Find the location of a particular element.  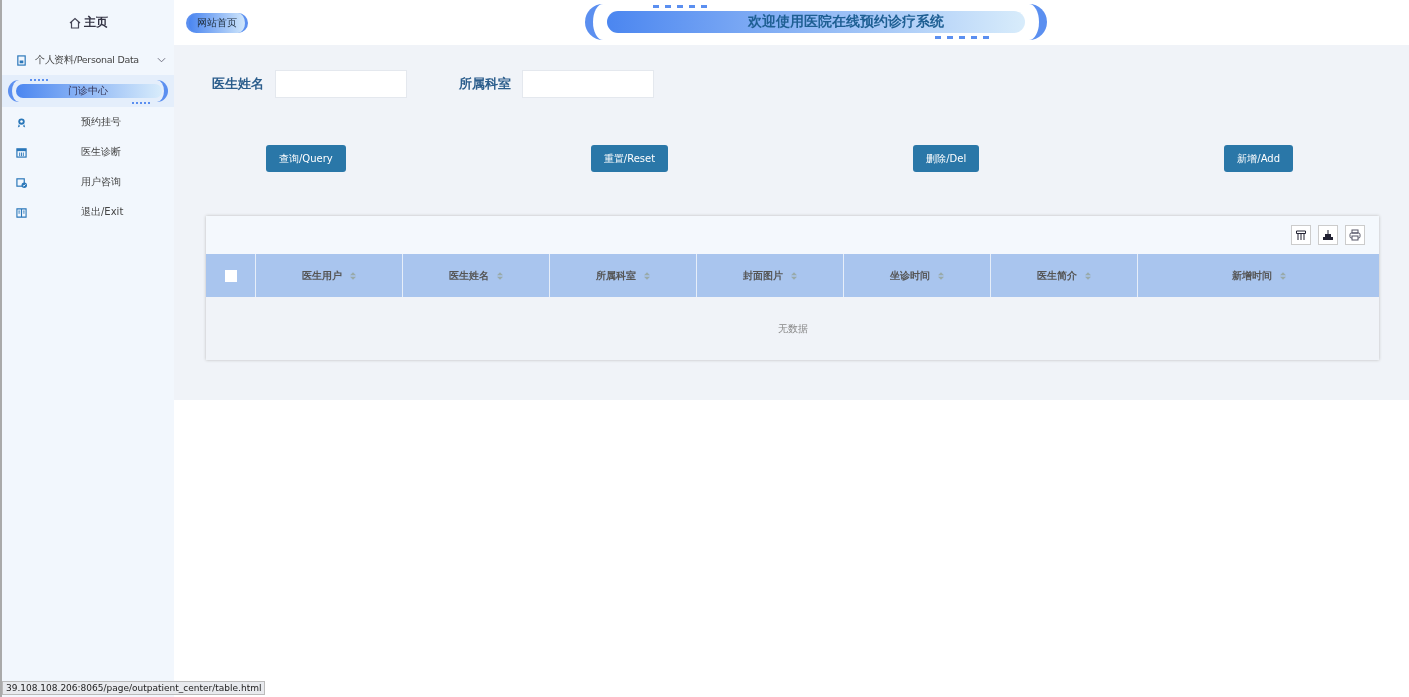

sidebar-item: 用户咨询 is located at coordinates (88, 182).